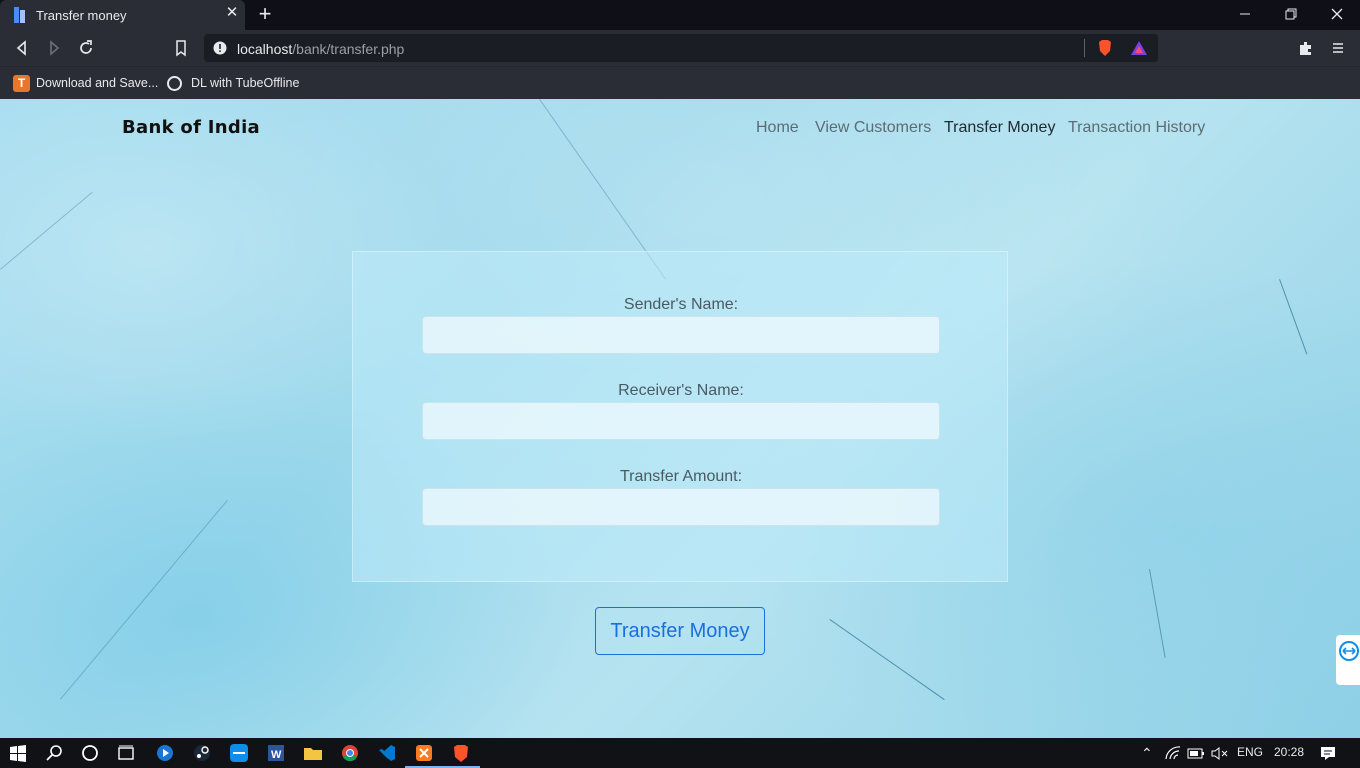  I want to click on address-bar: localhost/bank/transfer.php, so click(681, 48).